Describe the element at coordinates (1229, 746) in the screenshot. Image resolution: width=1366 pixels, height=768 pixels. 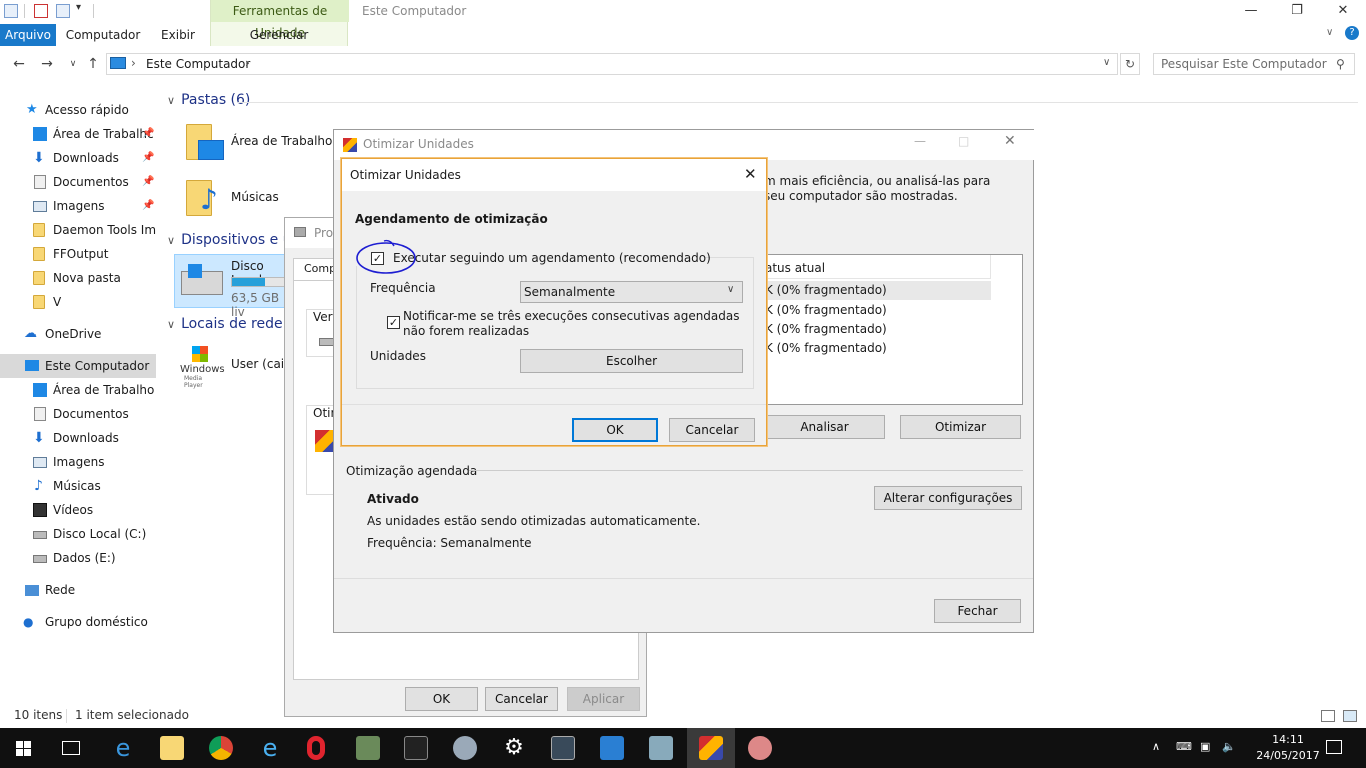
I see `volume-icon: 🔈` at that location.